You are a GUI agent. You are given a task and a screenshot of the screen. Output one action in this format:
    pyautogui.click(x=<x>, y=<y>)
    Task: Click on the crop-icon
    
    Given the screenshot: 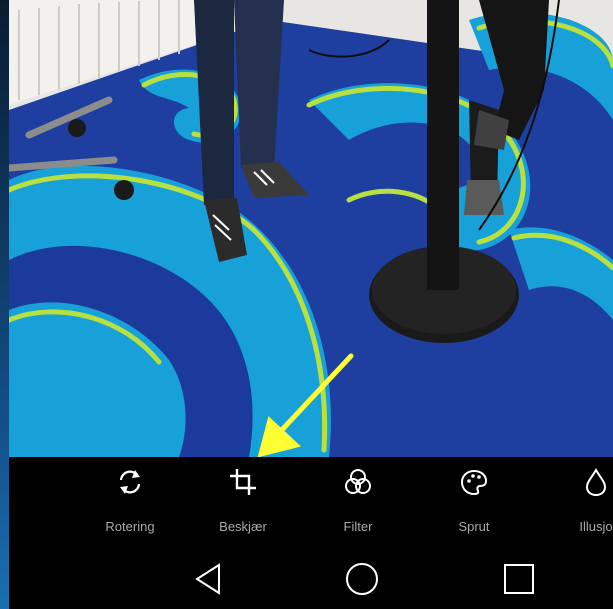 What is the action you would take?
    pyautogui.click(x=243, y=482)
    